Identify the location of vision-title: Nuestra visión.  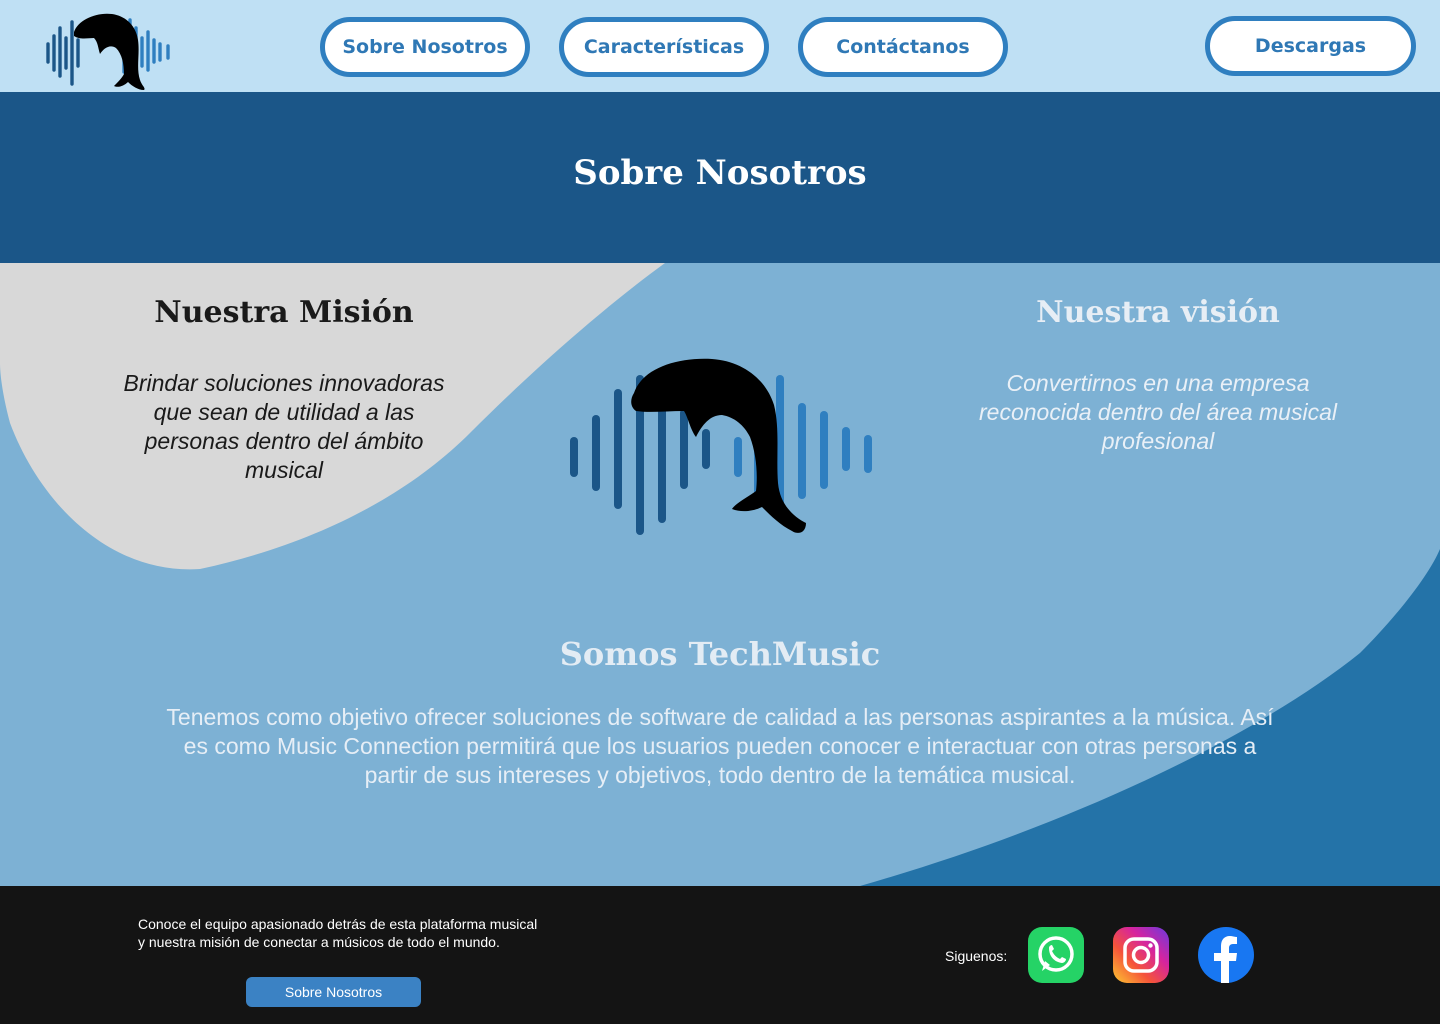
(1158, 312).